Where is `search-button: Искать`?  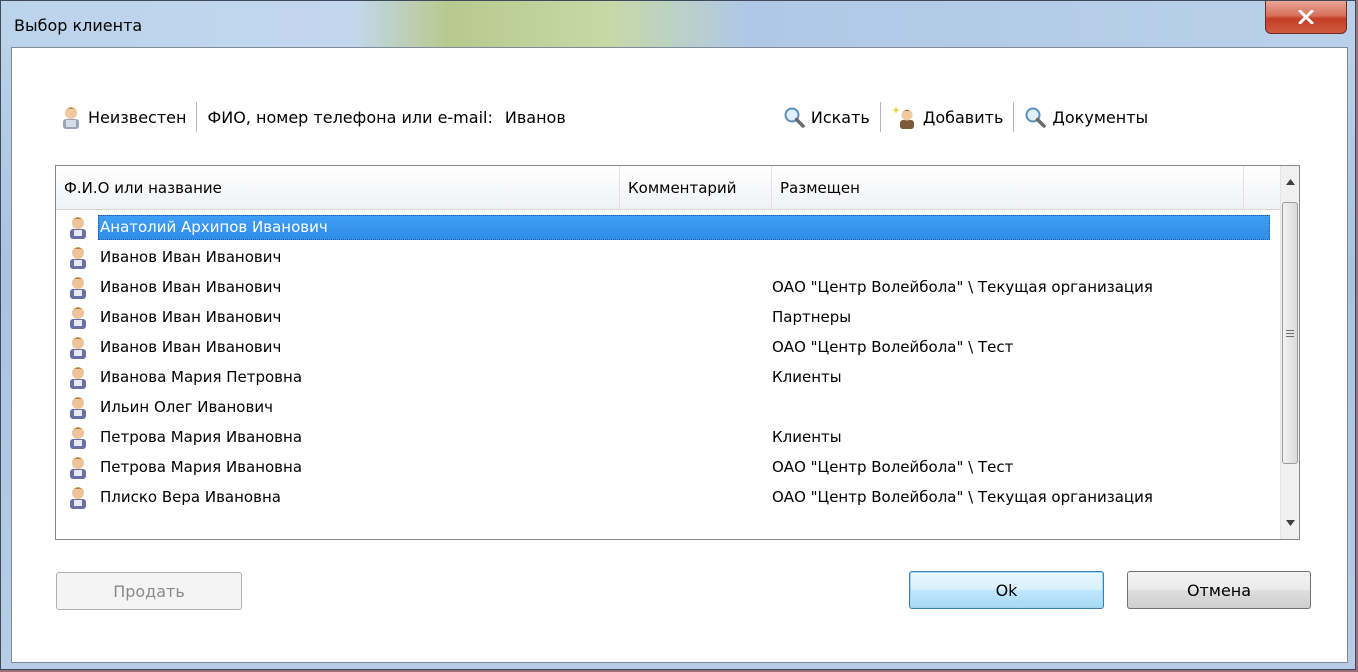 search-button: Искать is located at coordinates (826, 117).